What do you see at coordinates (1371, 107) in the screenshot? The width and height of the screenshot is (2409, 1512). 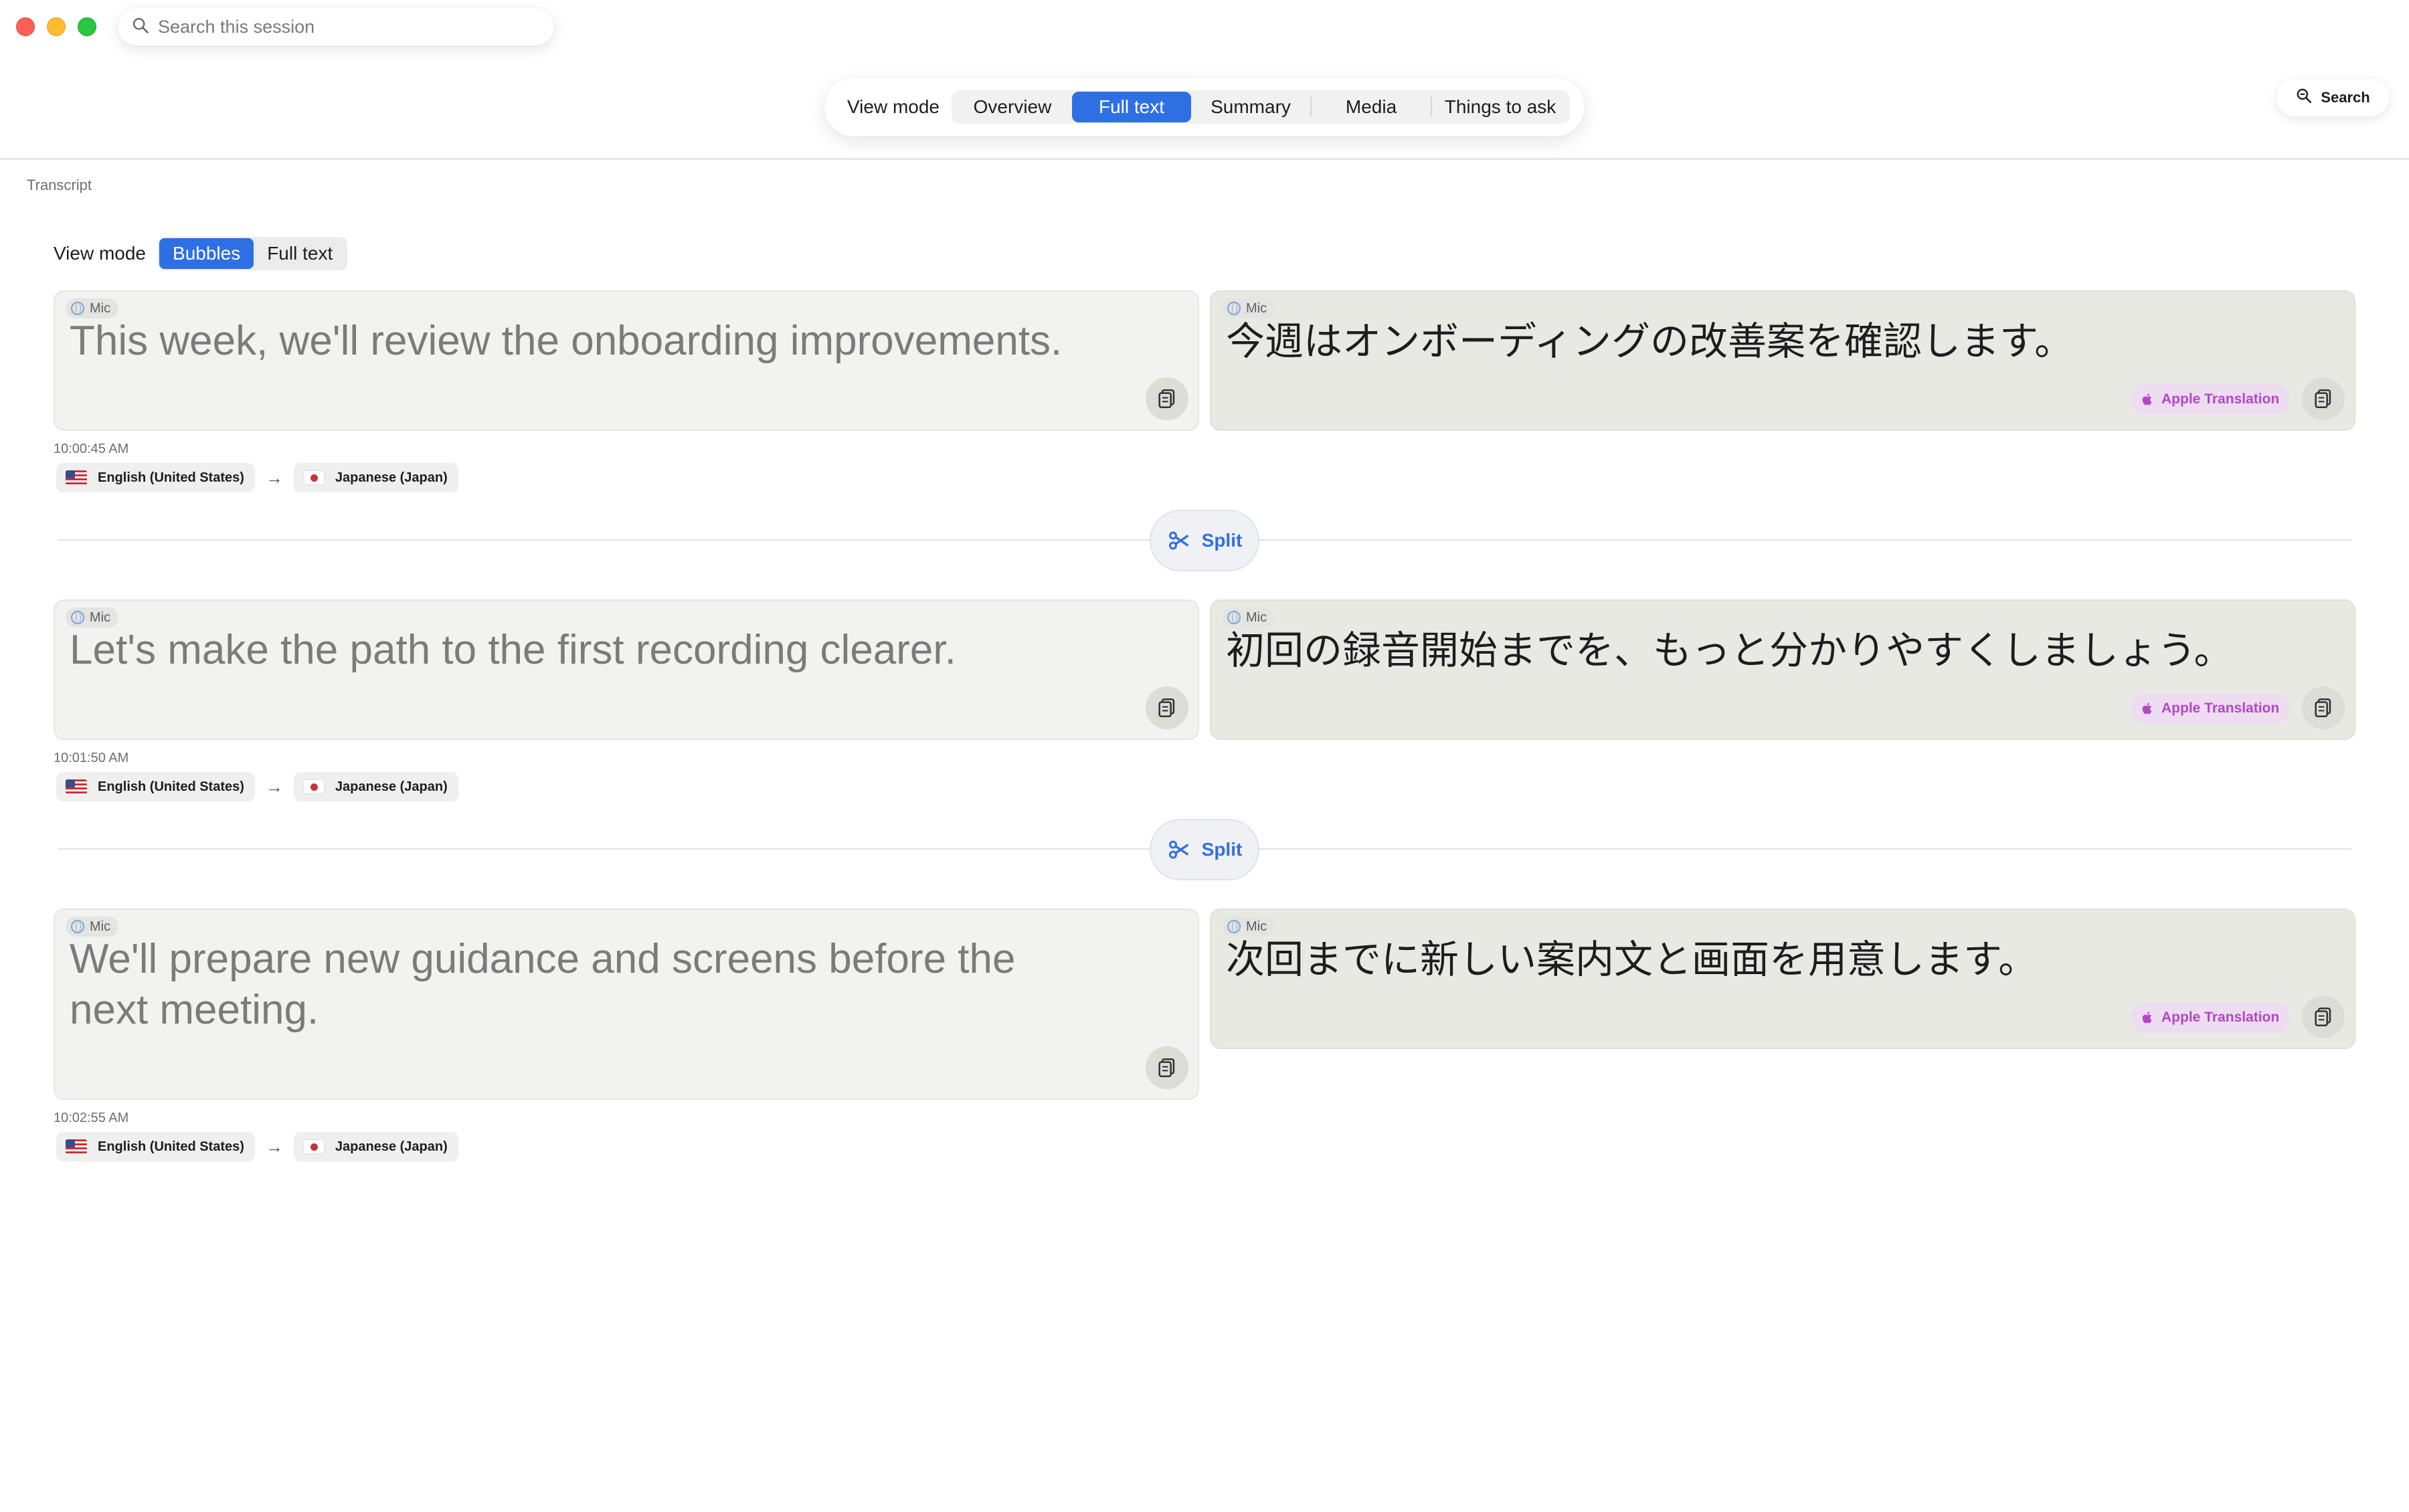 I see `tab-media: Media` at bounding box center [1371, 107].